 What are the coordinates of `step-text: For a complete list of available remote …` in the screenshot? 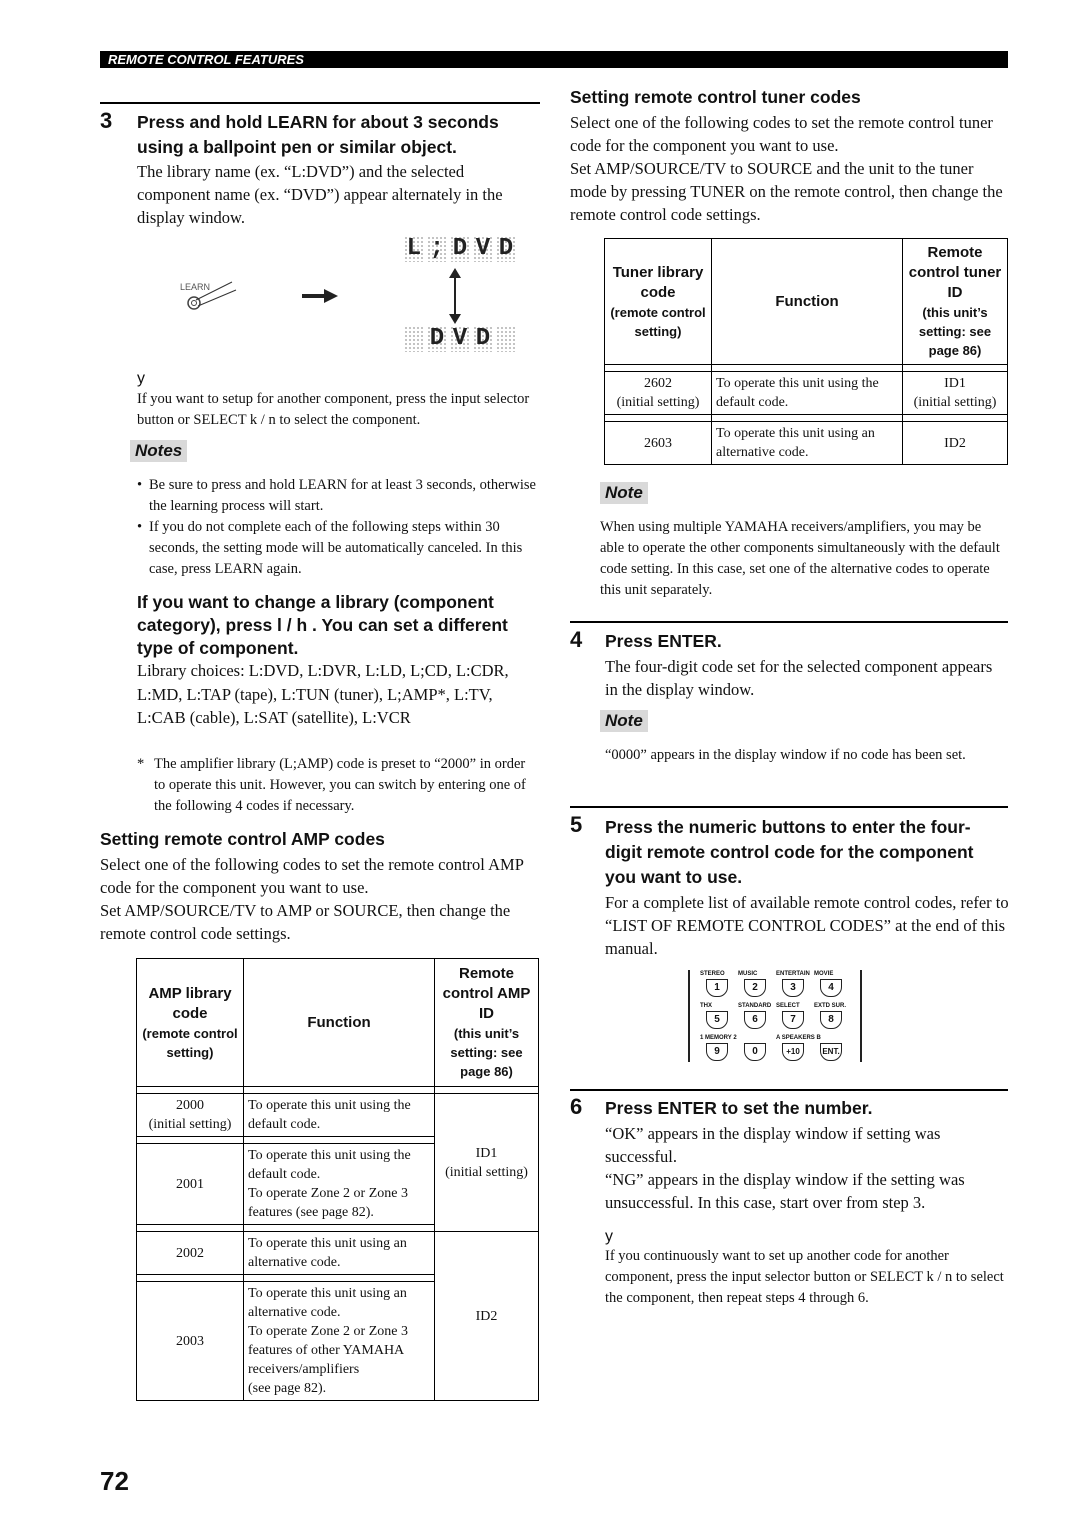 It's located at (807, 925).